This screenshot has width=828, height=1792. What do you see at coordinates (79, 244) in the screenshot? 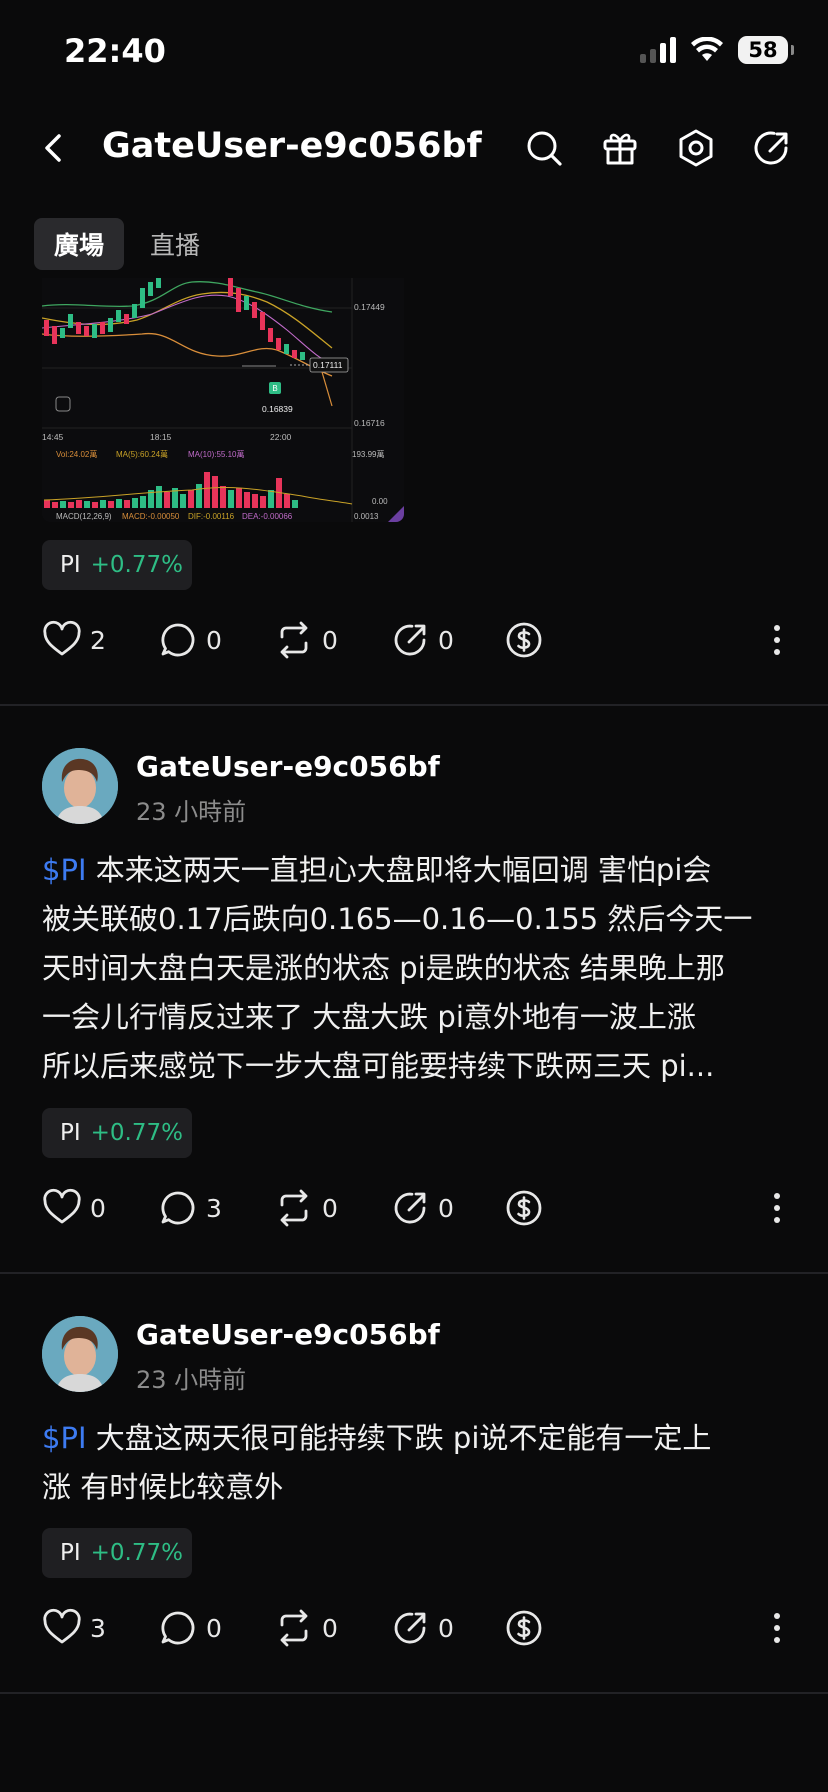
I see `tab-plaza: 廣場` at bounding box center [79, 244].